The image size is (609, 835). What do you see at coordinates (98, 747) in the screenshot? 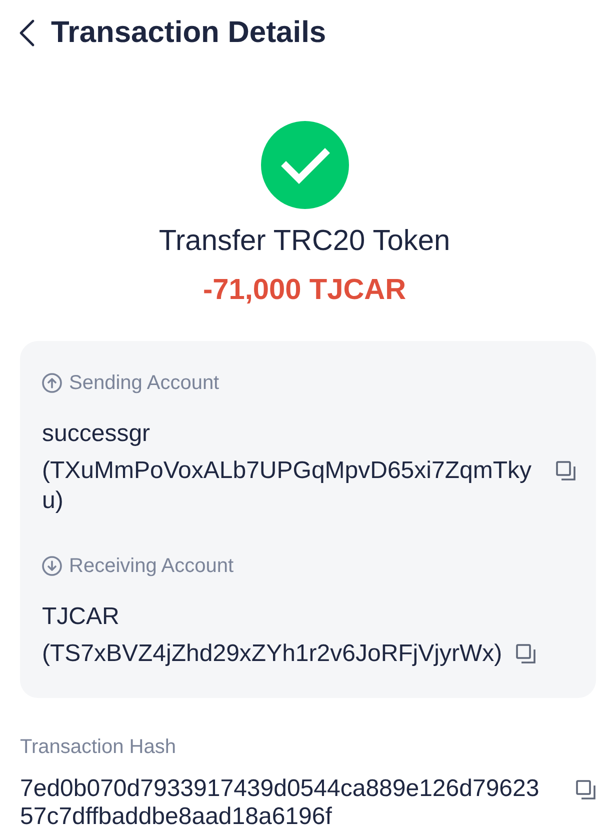
I see `hash-label: Transaction Hash` at bounding box center [98, 747].